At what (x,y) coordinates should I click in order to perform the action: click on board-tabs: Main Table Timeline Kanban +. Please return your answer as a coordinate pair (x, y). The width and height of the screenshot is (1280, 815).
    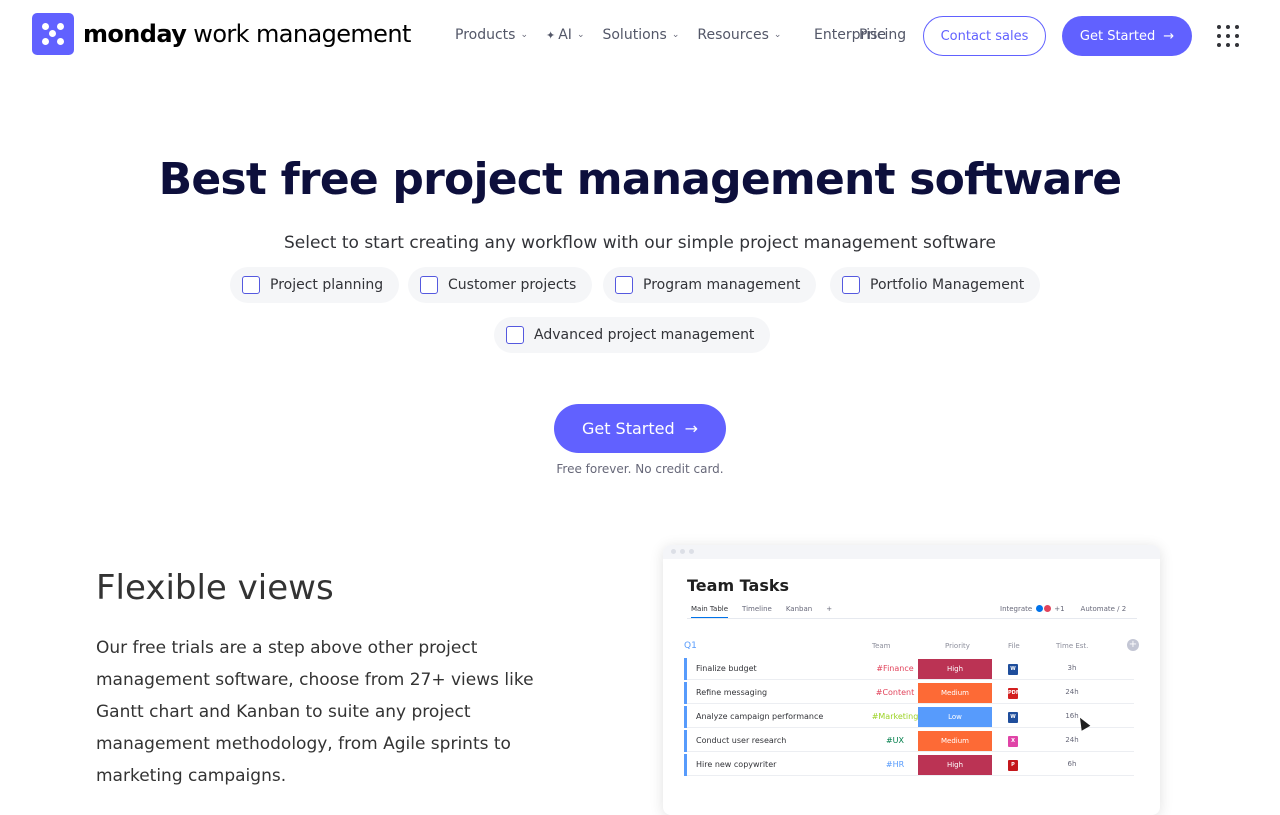
    Looking at the image, I should click on (768, 611).